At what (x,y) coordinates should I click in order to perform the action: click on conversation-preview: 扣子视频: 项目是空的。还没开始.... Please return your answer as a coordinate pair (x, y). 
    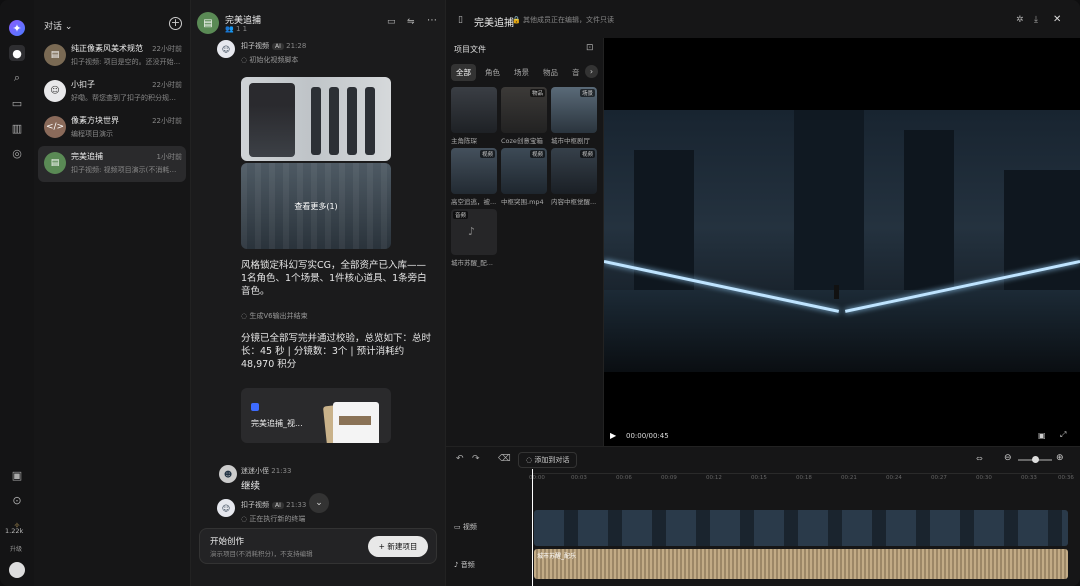
    Looking at the image, I should click on (126, 62).